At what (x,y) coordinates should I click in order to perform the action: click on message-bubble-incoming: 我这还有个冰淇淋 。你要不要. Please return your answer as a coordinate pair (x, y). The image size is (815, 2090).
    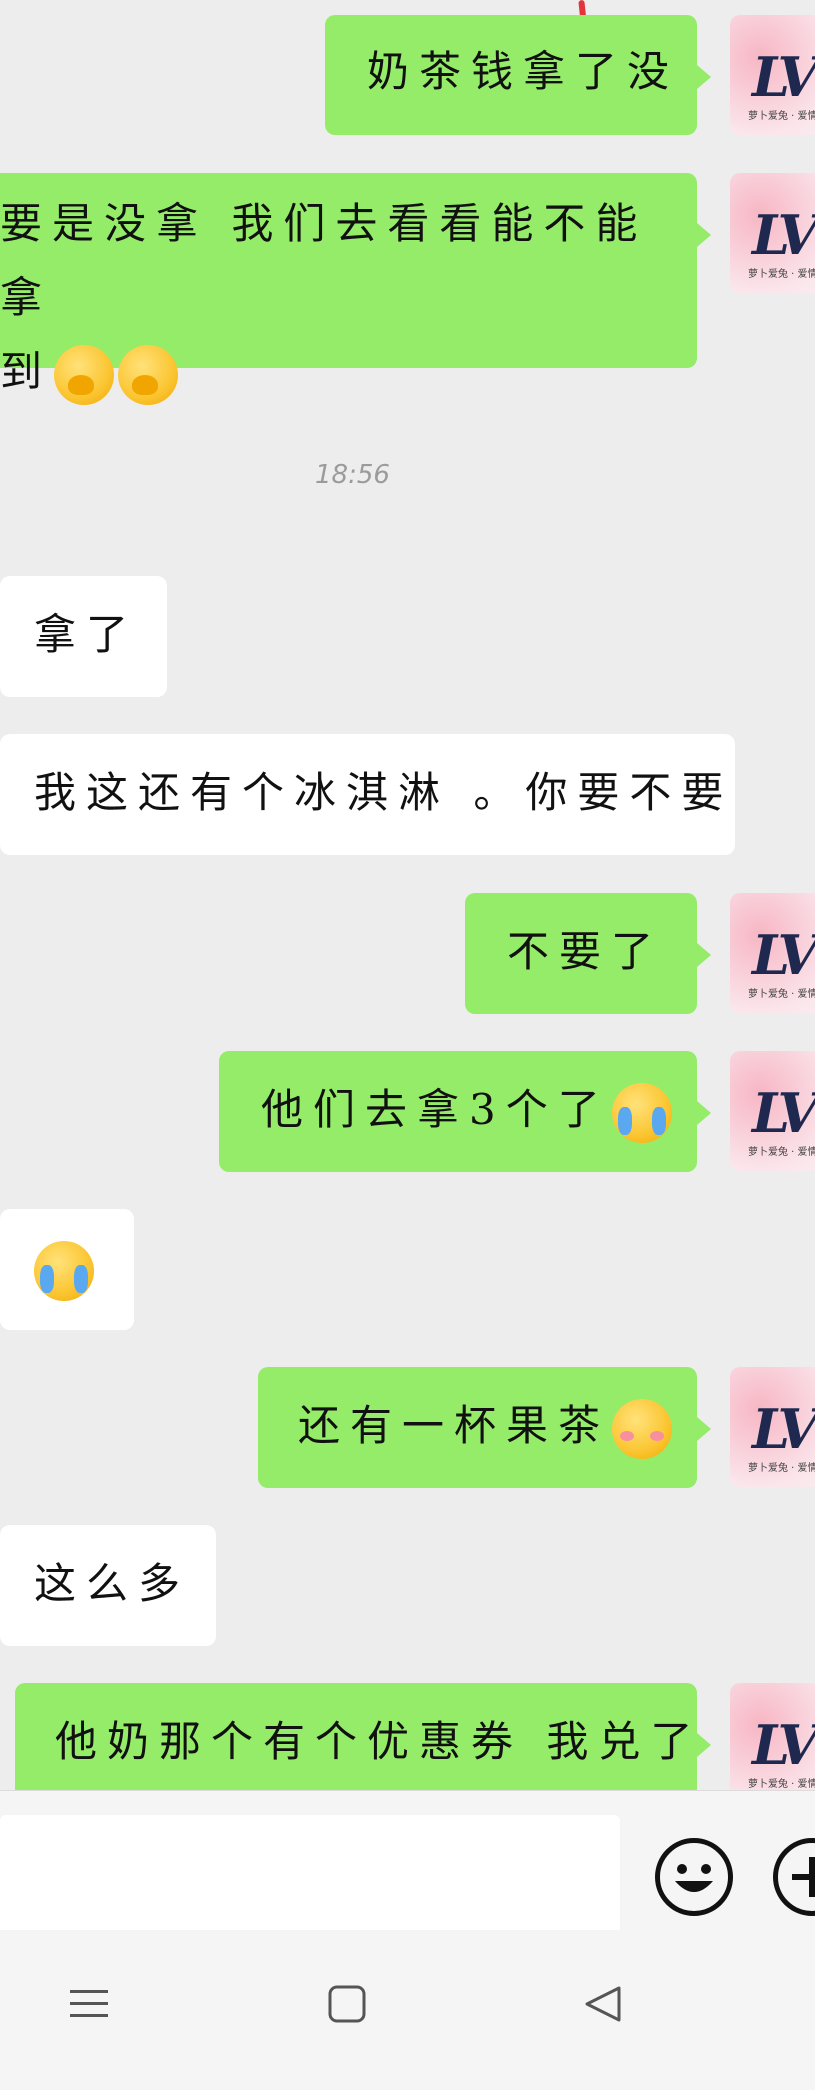
    Looking at the image, I should click on (367, 794).